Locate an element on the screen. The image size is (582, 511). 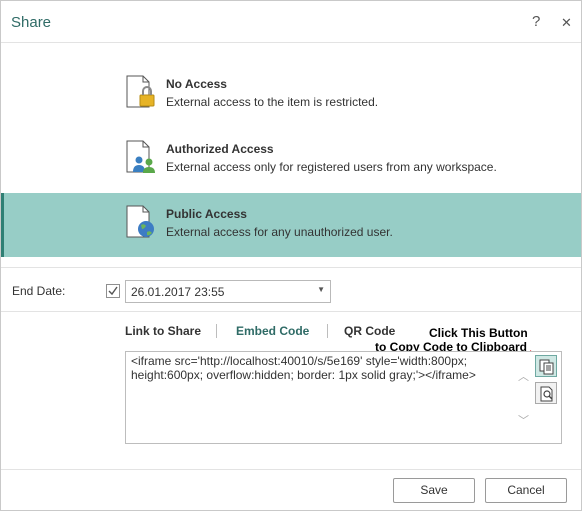
preview-icon is located at coordinates (546, 394).